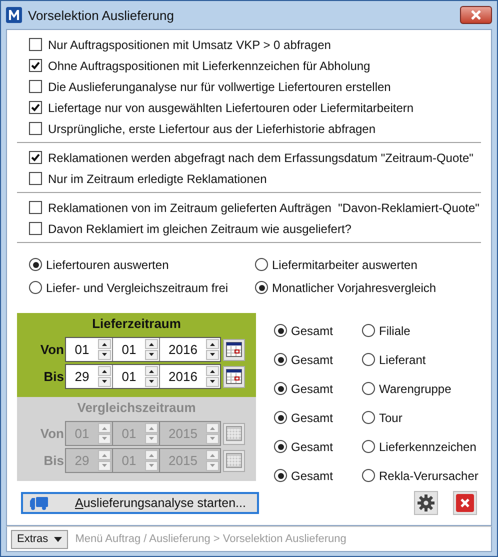 This screenshot has height=557, width=498. Describe the element at coordinates (261, 157) in the screenshot. I see `checkbox-label: Reklamationen werden abgefragt nach dem Erfassungsdatum "Zeitraum-Quote"` at that location.